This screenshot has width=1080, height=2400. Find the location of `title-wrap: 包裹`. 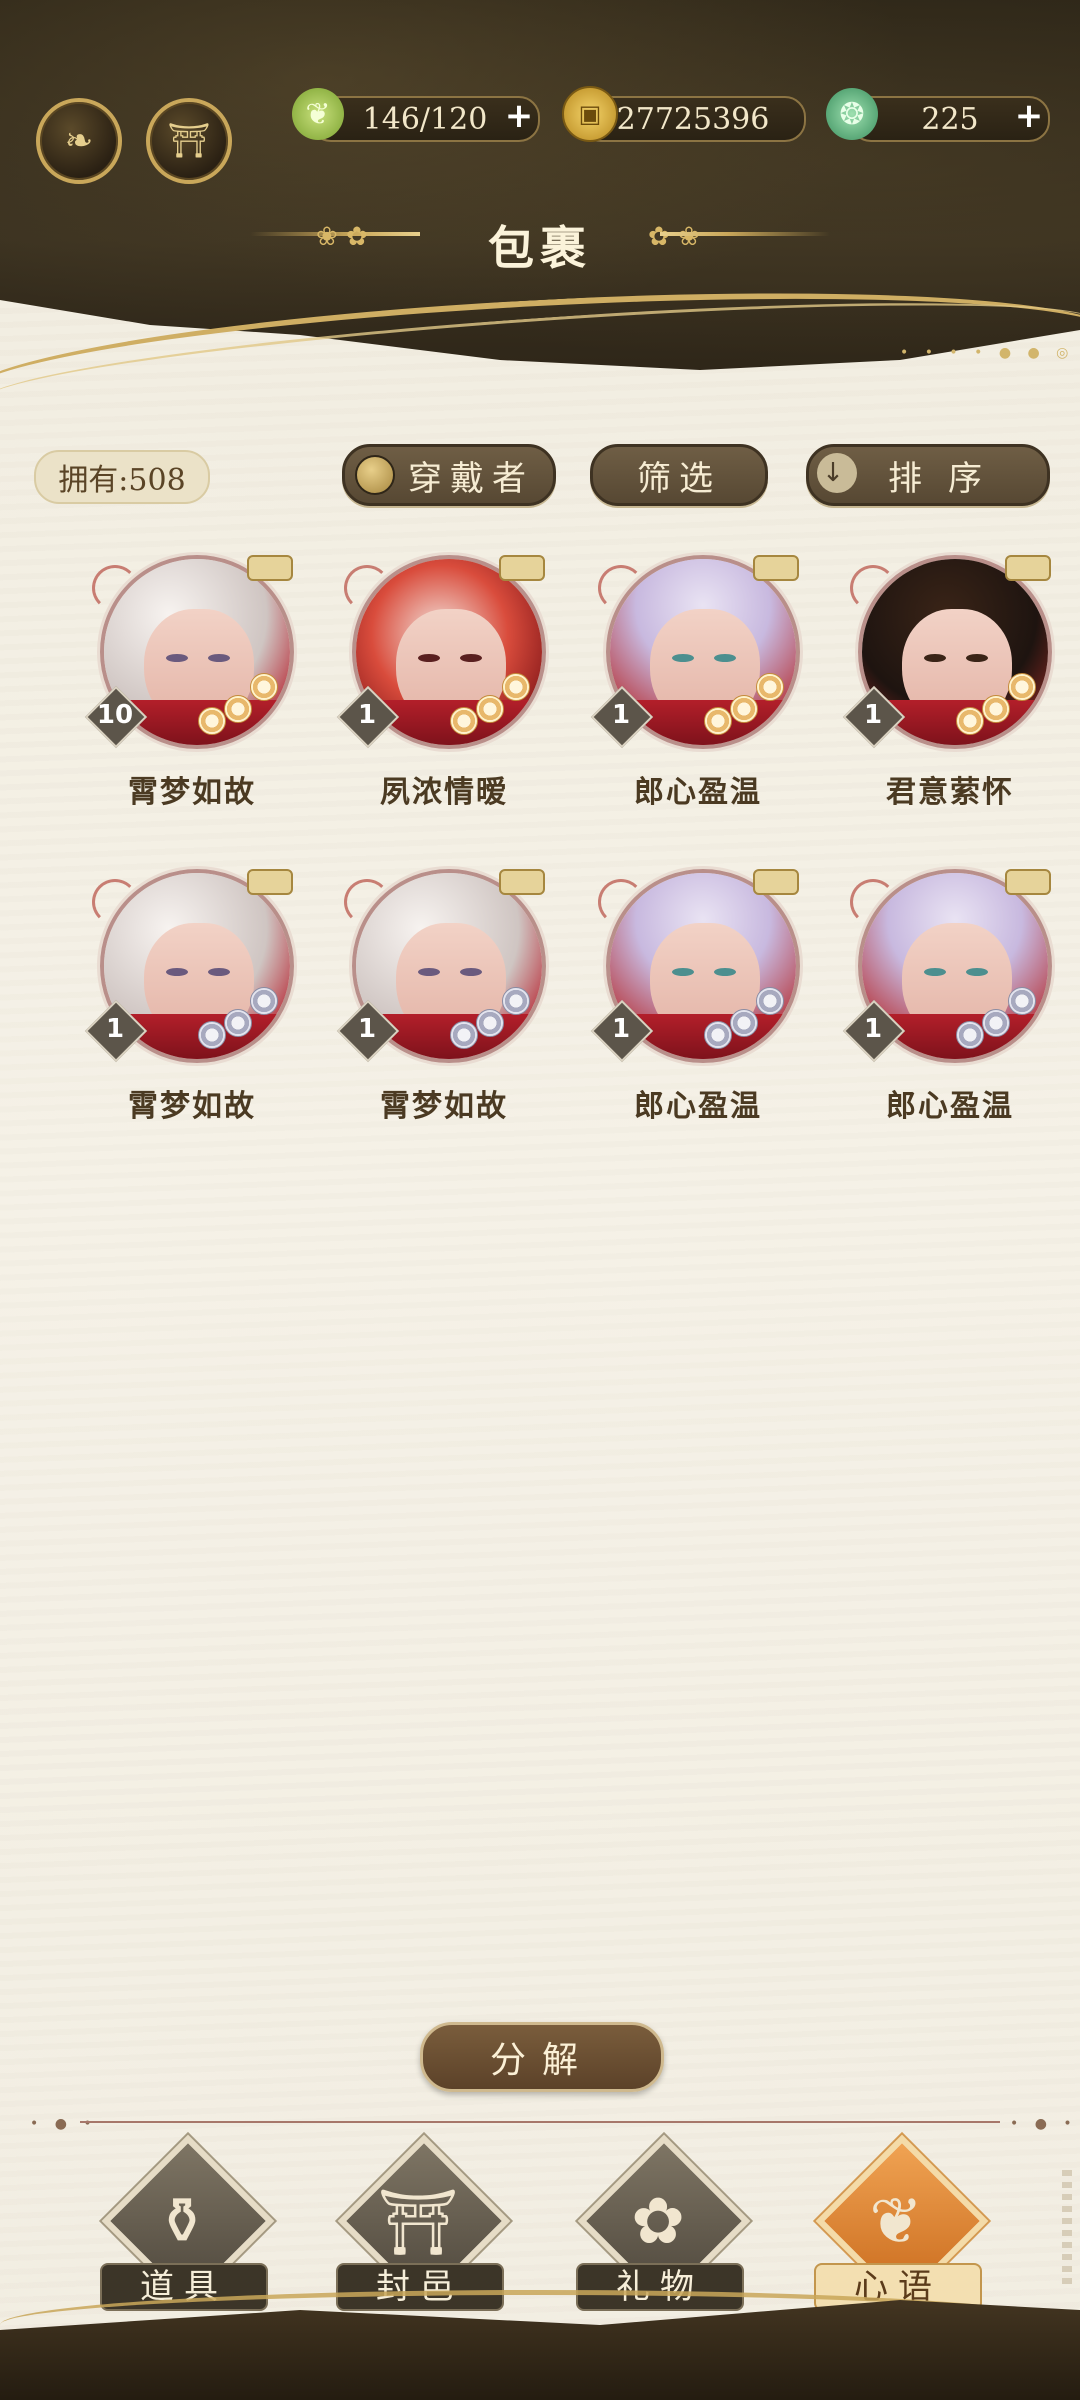

title-wrap: 包裹 is located at coordinates (540, 245).